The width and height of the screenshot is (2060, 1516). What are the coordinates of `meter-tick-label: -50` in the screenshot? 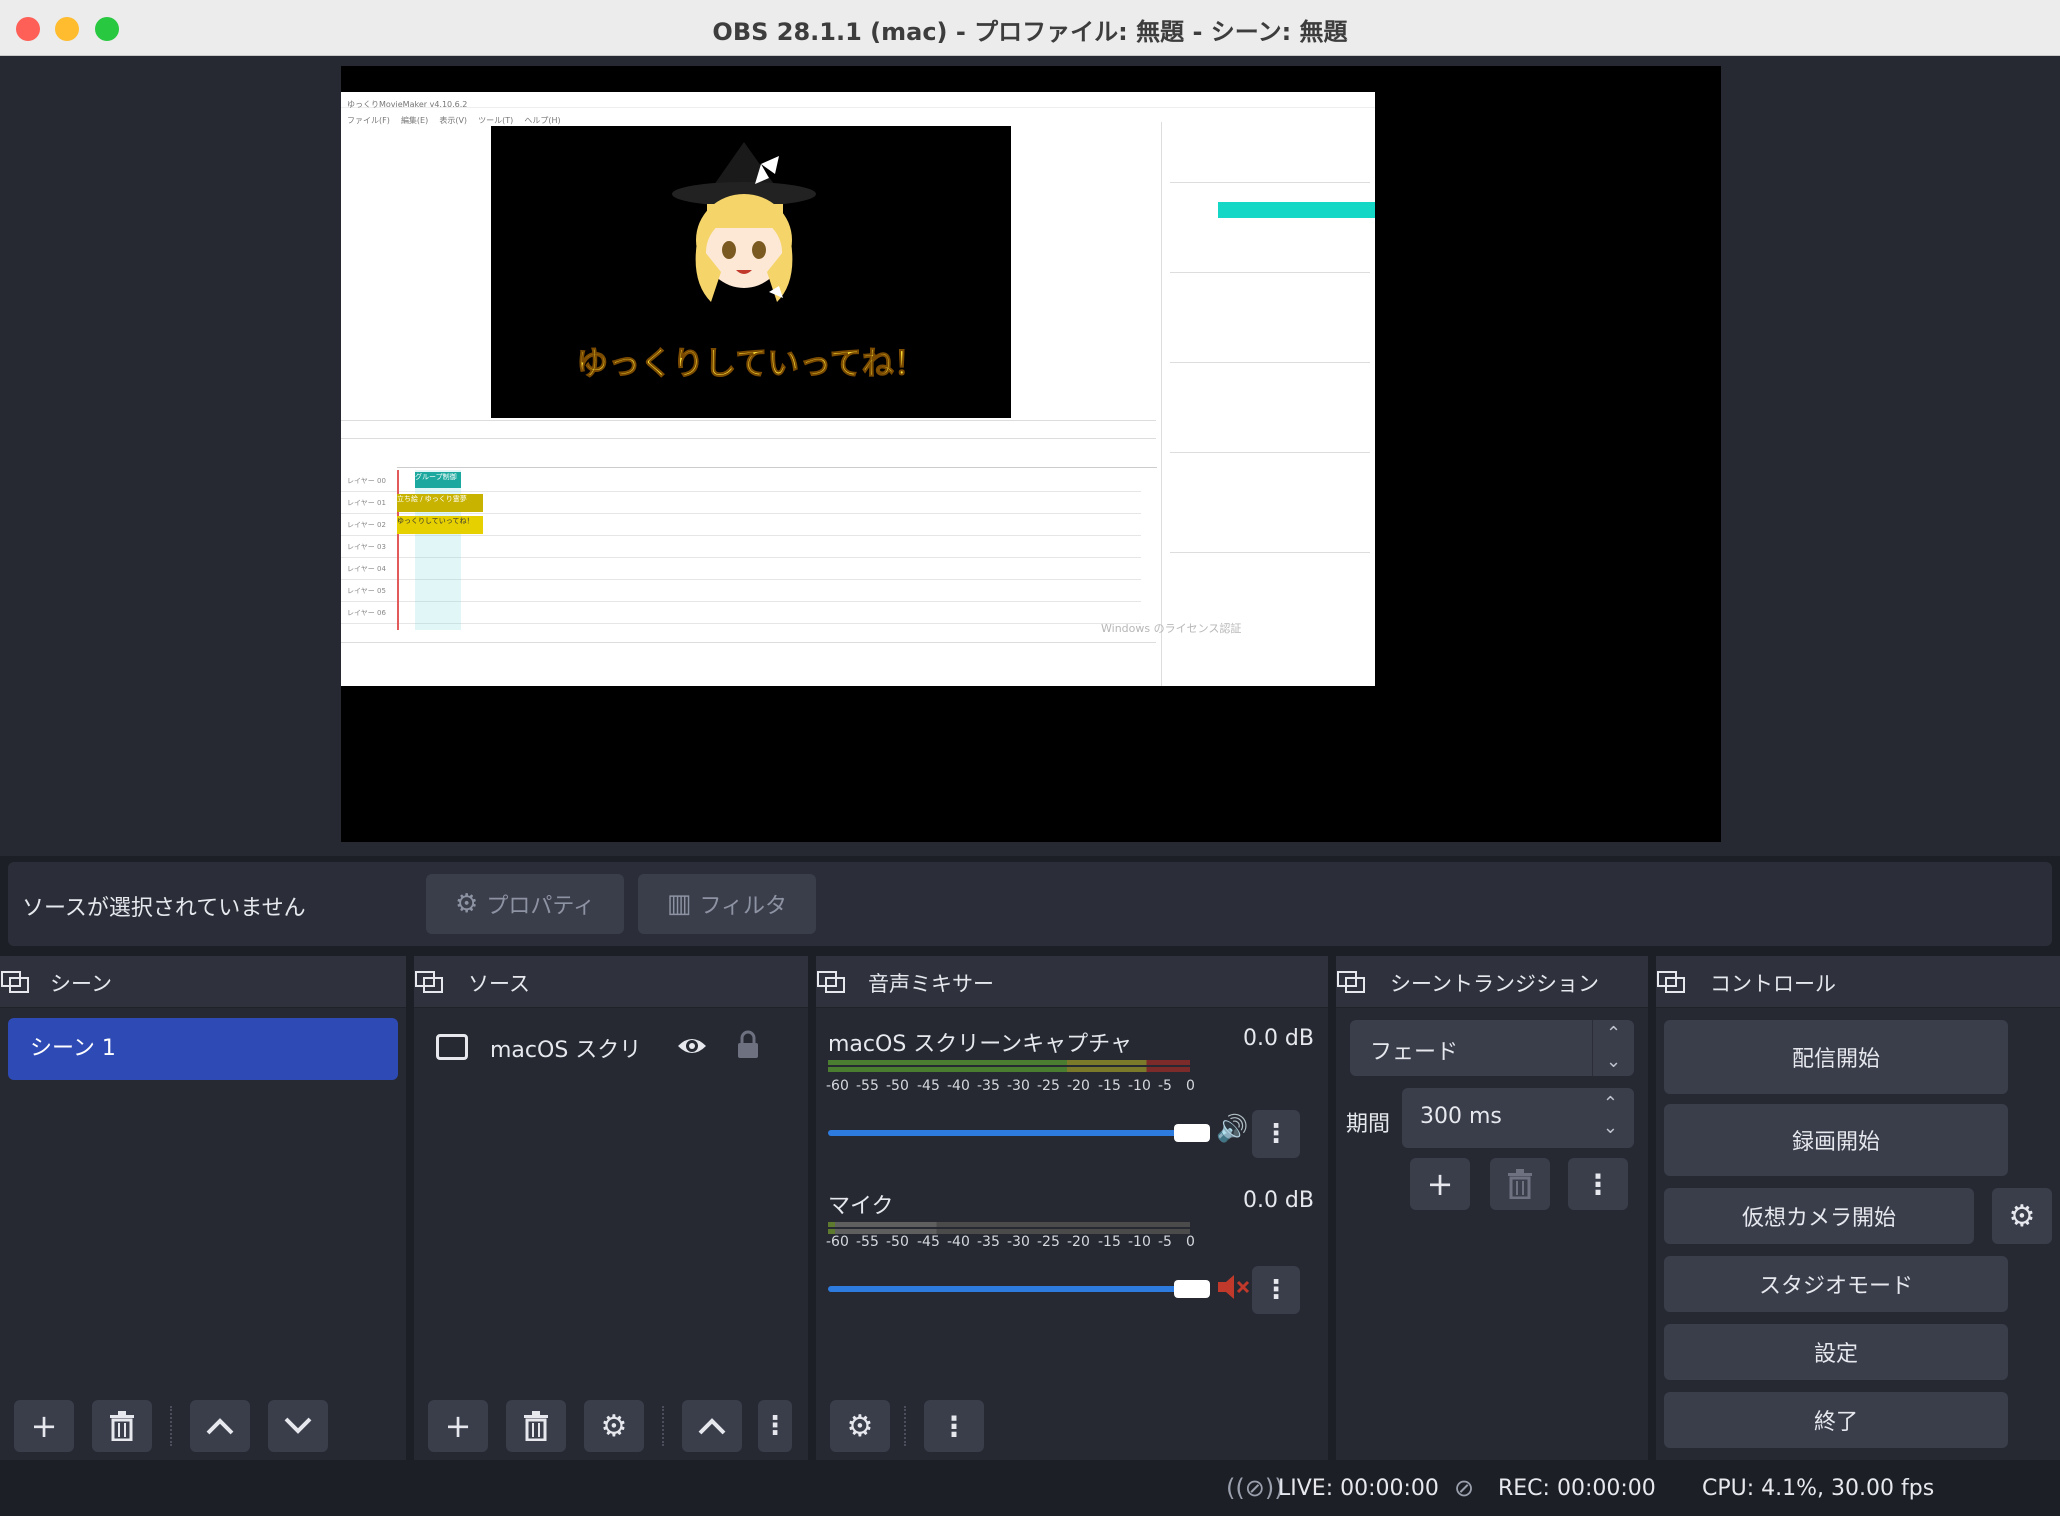 It's located at (897, 1086).